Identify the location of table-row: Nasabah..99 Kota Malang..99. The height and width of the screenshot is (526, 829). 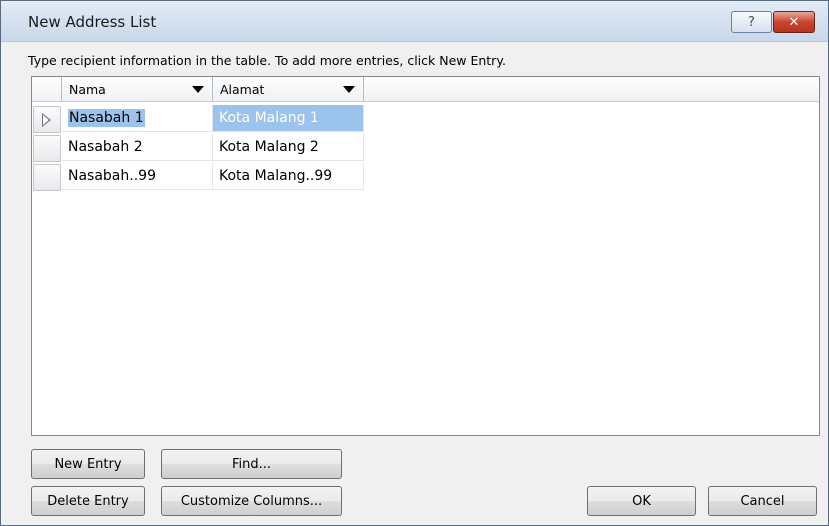
(198, 177).